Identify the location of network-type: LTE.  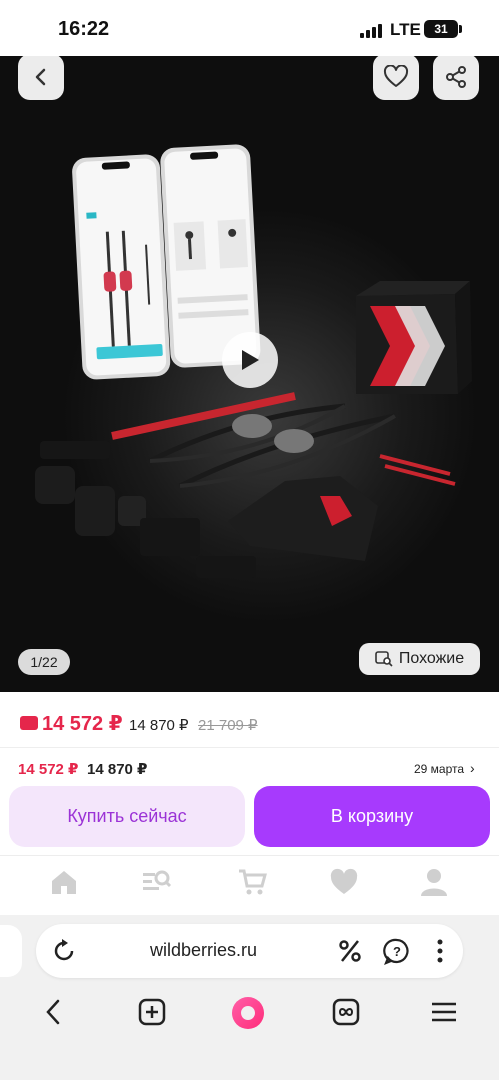
(405, 29).